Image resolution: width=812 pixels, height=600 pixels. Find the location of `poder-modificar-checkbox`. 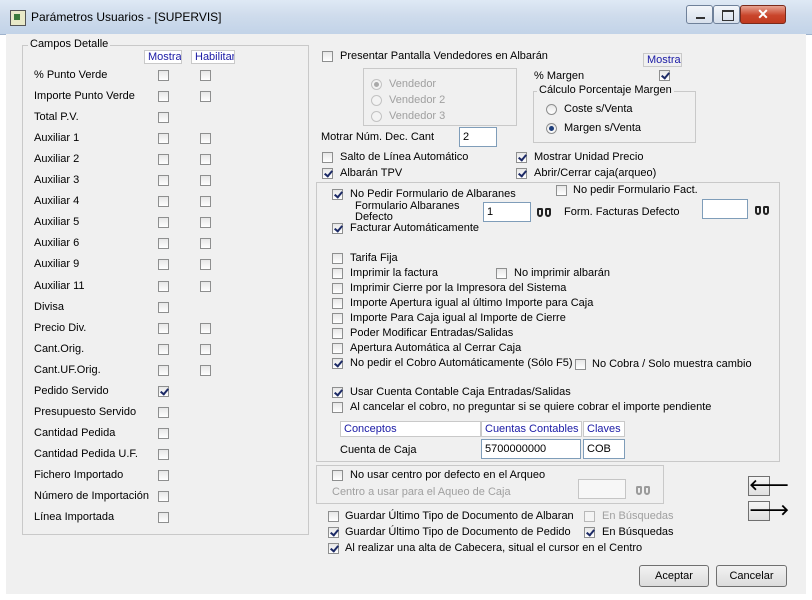

poder-modificar-checkbox is located at coordinates (337, 333).